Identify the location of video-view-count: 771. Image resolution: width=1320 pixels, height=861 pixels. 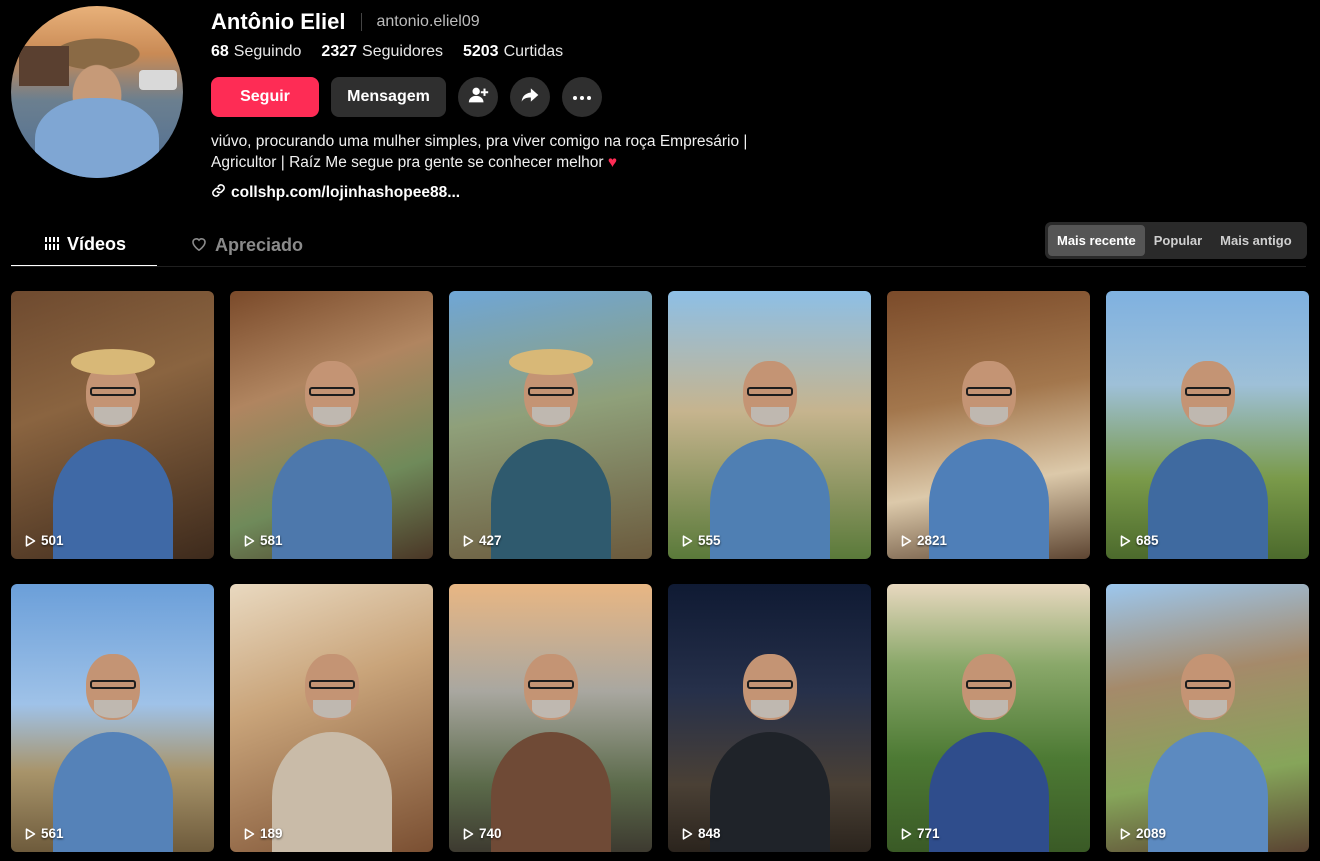
(920, 833).